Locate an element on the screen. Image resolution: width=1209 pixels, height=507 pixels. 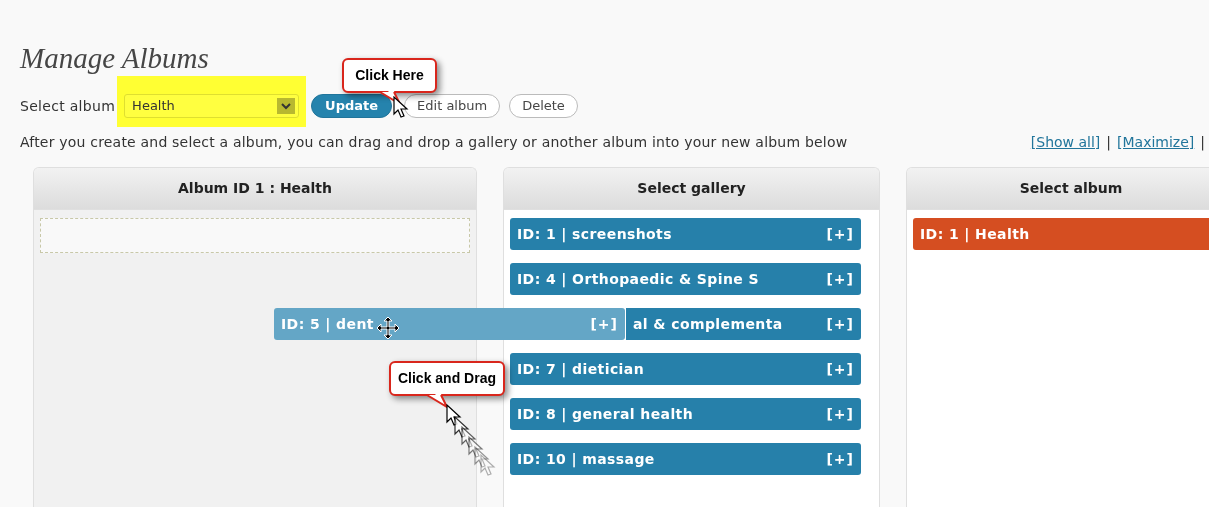
album-select: Health is located at coordinates (212, 106).